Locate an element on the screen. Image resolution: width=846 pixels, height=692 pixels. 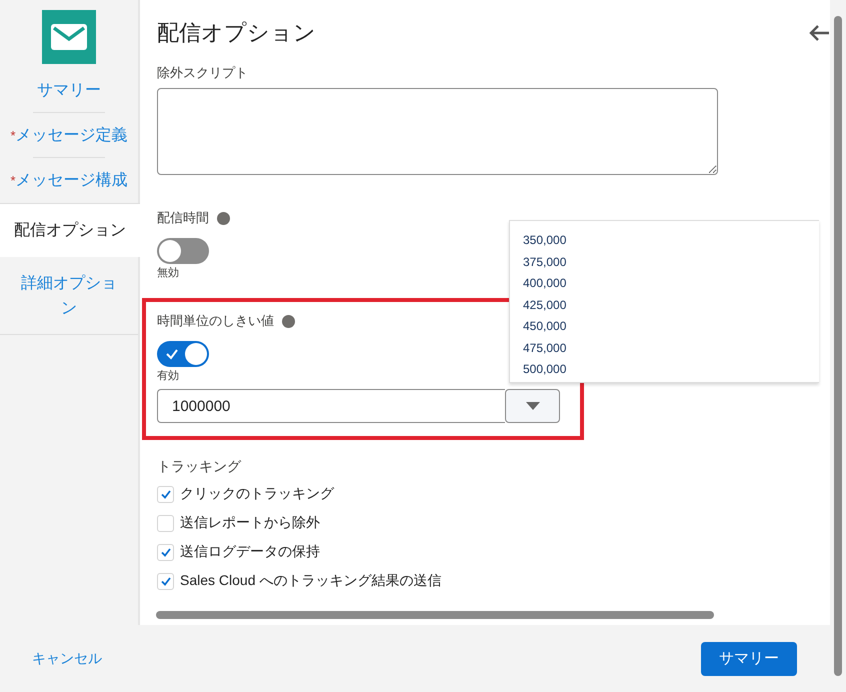
checkbox-label: クリックのトラッキング is located at coordinates (257, 494).